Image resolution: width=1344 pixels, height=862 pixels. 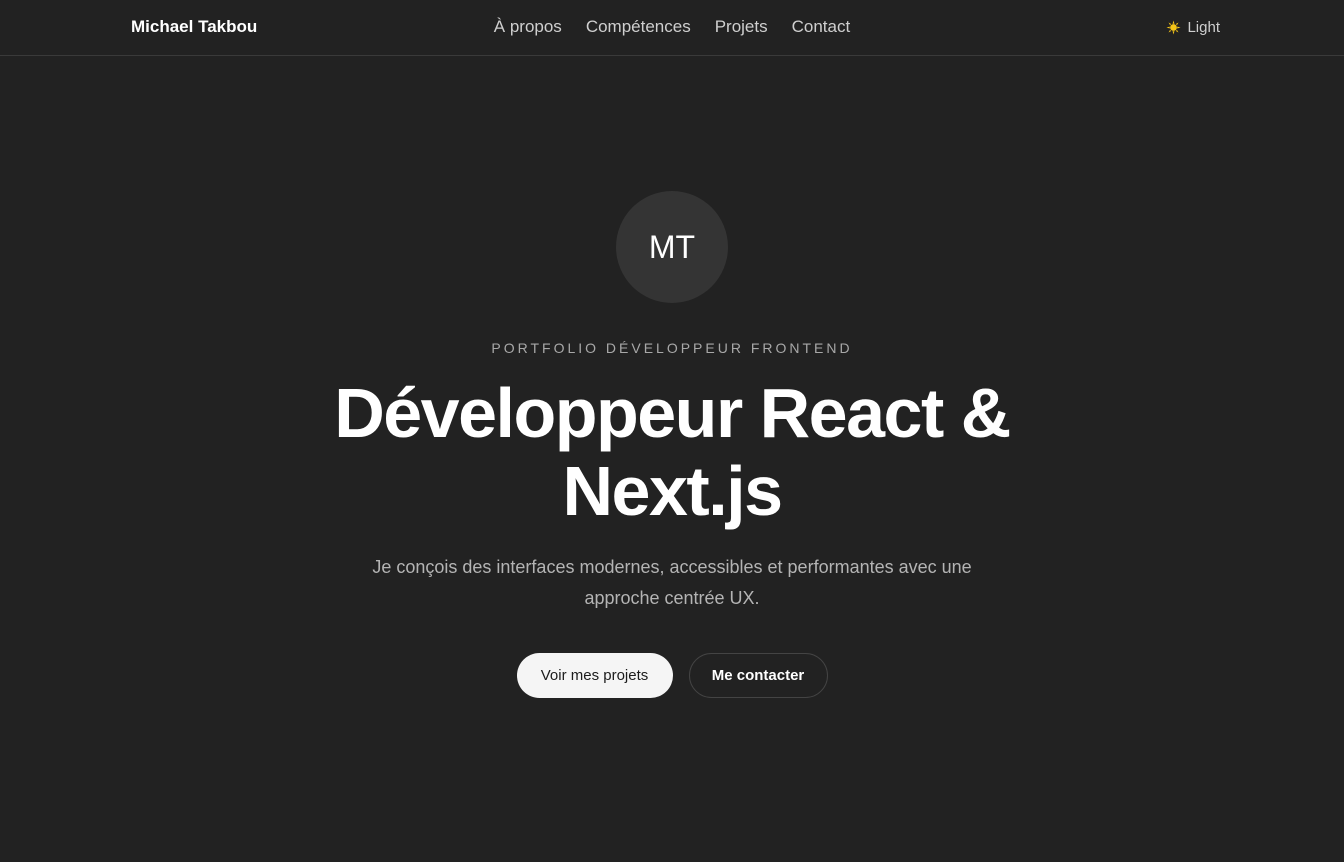 What do you see at coordinates (741, 27) in the screenshot?
I see `nav-link-projets: Projets` at bounding box center [741, 27].